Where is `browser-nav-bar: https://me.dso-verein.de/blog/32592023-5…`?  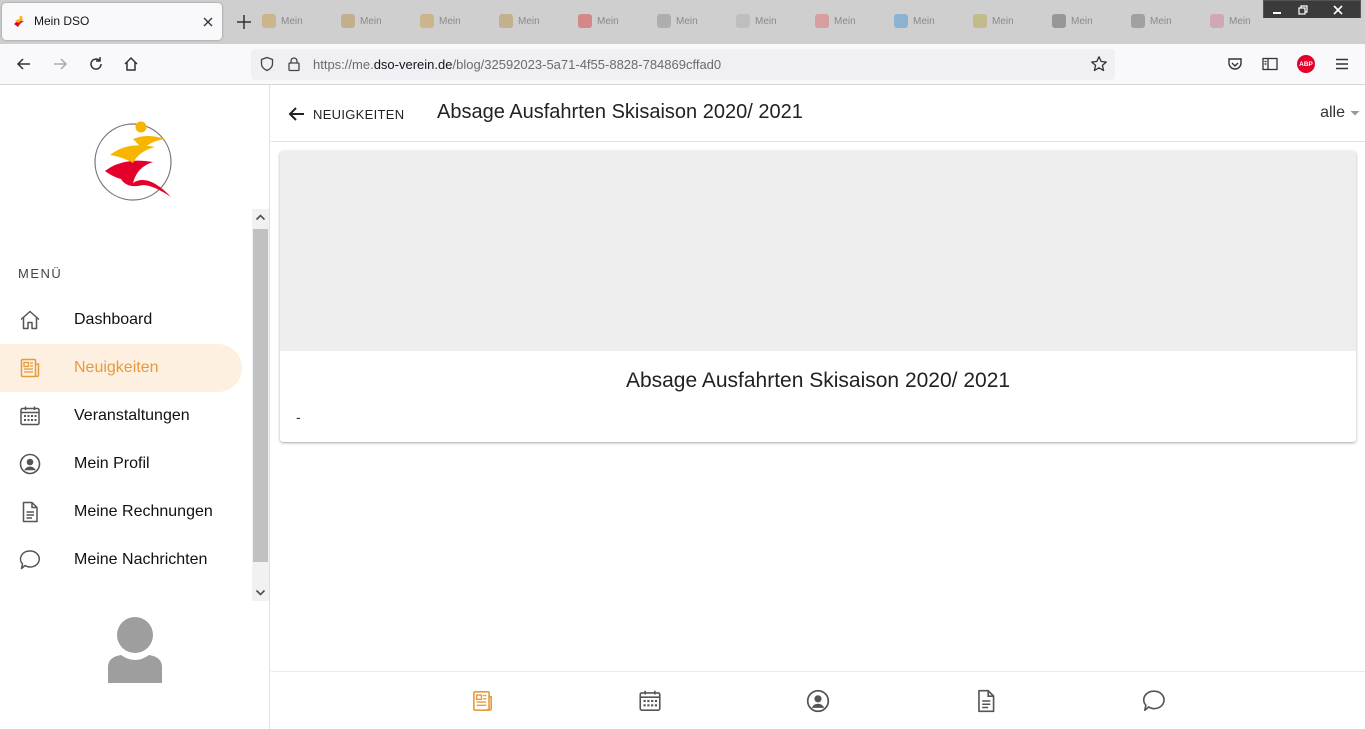
browser-nav-bar: https://me.dso-verein.de/blog/32592023-5… is located at coordinates (682, 64).